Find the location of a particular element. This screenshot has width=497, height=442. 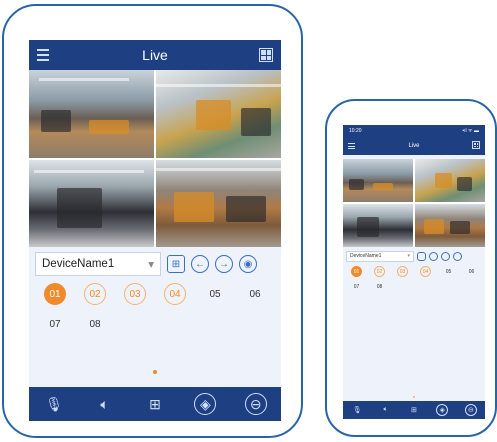

status-indicators: •ıl ᯤ ▬ is located at coordinates (470, 131).